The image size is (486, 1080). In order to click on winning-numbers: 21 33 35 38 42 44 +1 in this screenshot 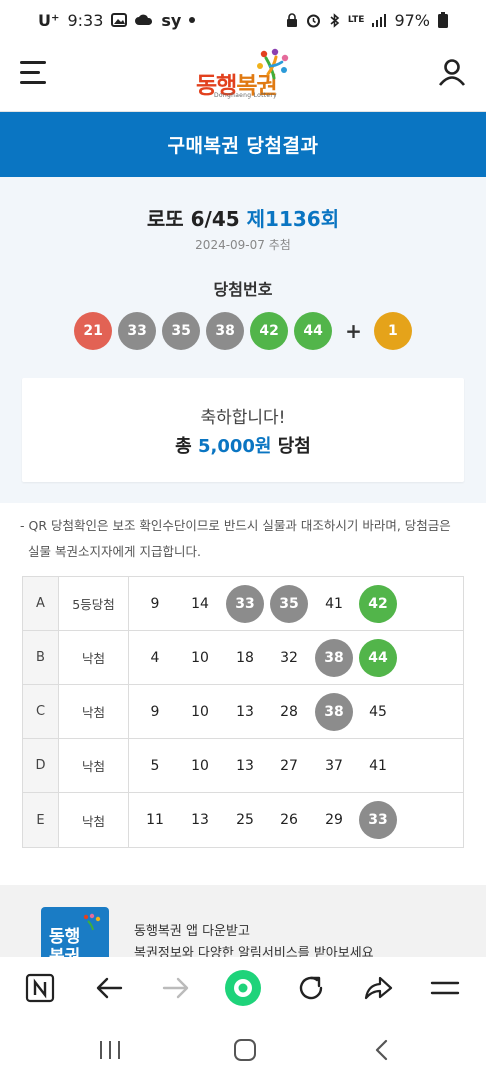, I will do `click(243, 331)`.